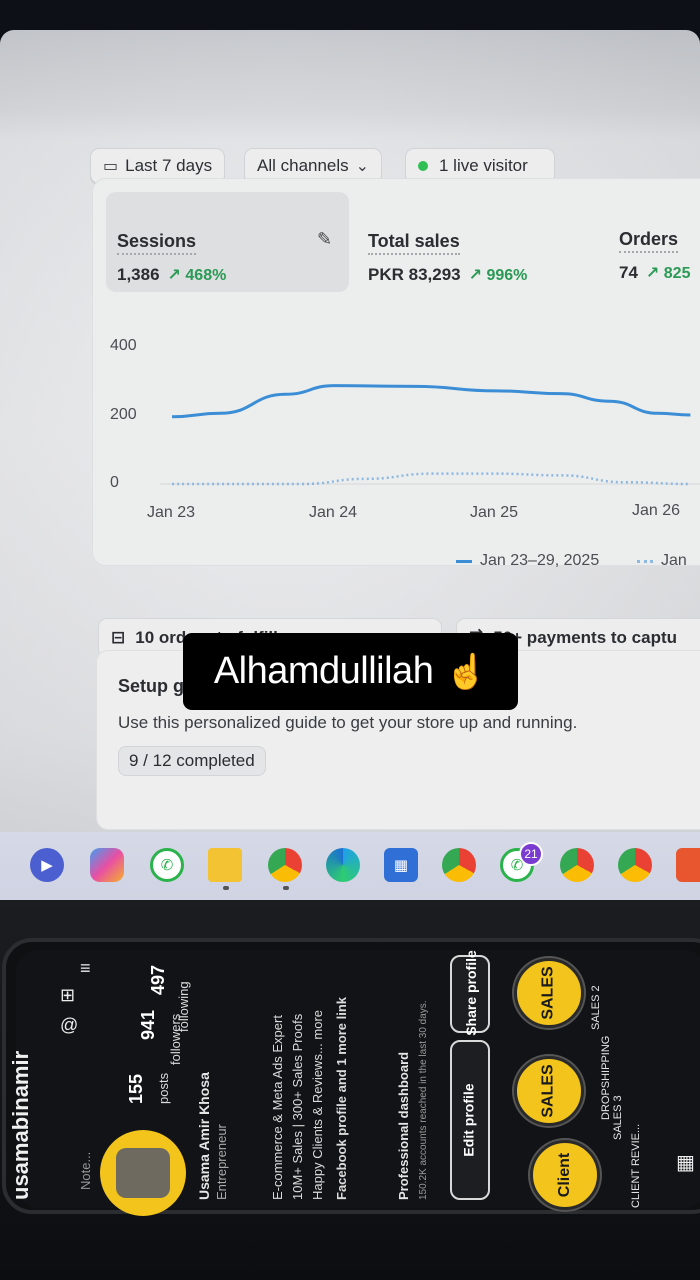 The width and height of the screenshot is (700, 1280). I want to click on highlight-dropshipping-caption: DROPSHIPPING, so click(606, 1077).